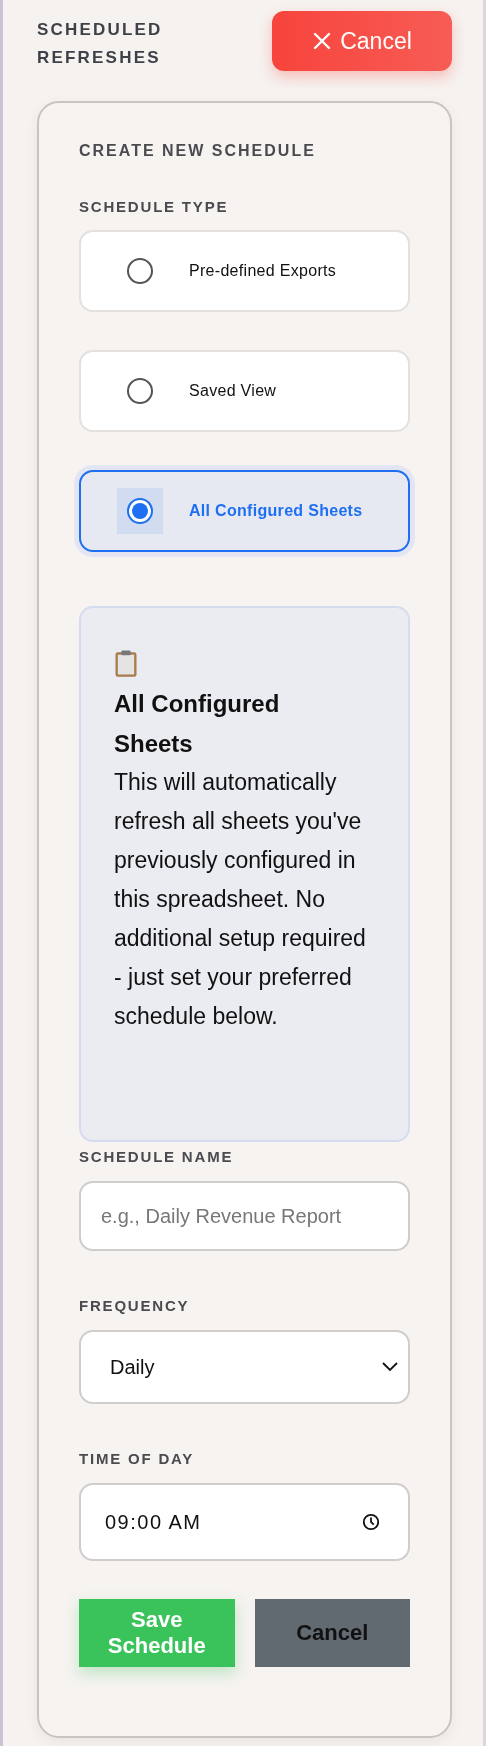  I want to click on schedule-type-option: Pre-defined Exports, so click(244, 271).